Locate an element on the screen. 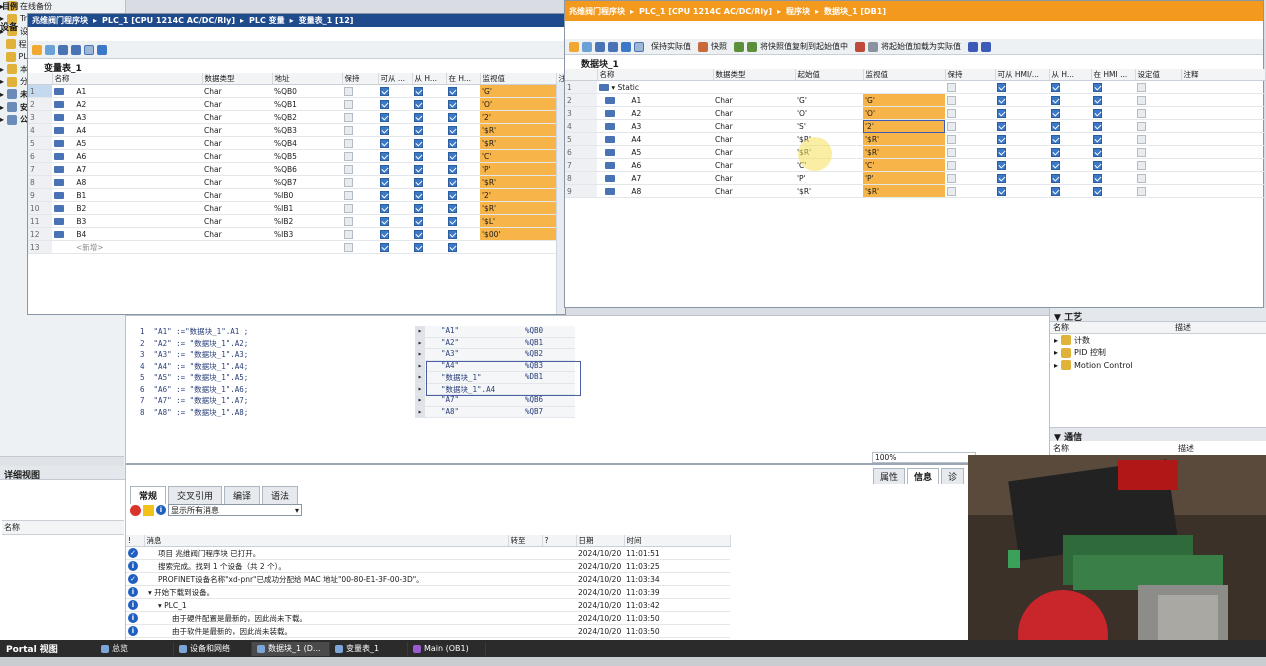 This screenshot has height=666, width=1266. tag-address: %IB0 is located at coordinates (307, 195).